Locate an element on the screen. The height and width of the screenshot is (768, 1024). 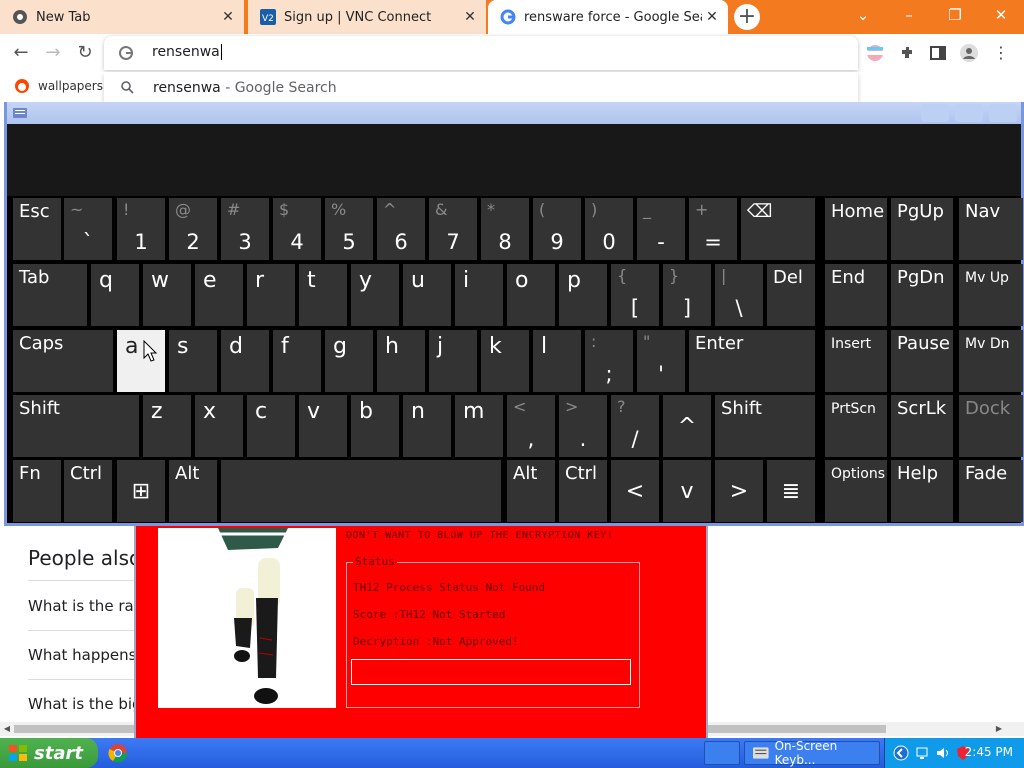
key-⌫: ⌫ is located at coordinates (778, 229).